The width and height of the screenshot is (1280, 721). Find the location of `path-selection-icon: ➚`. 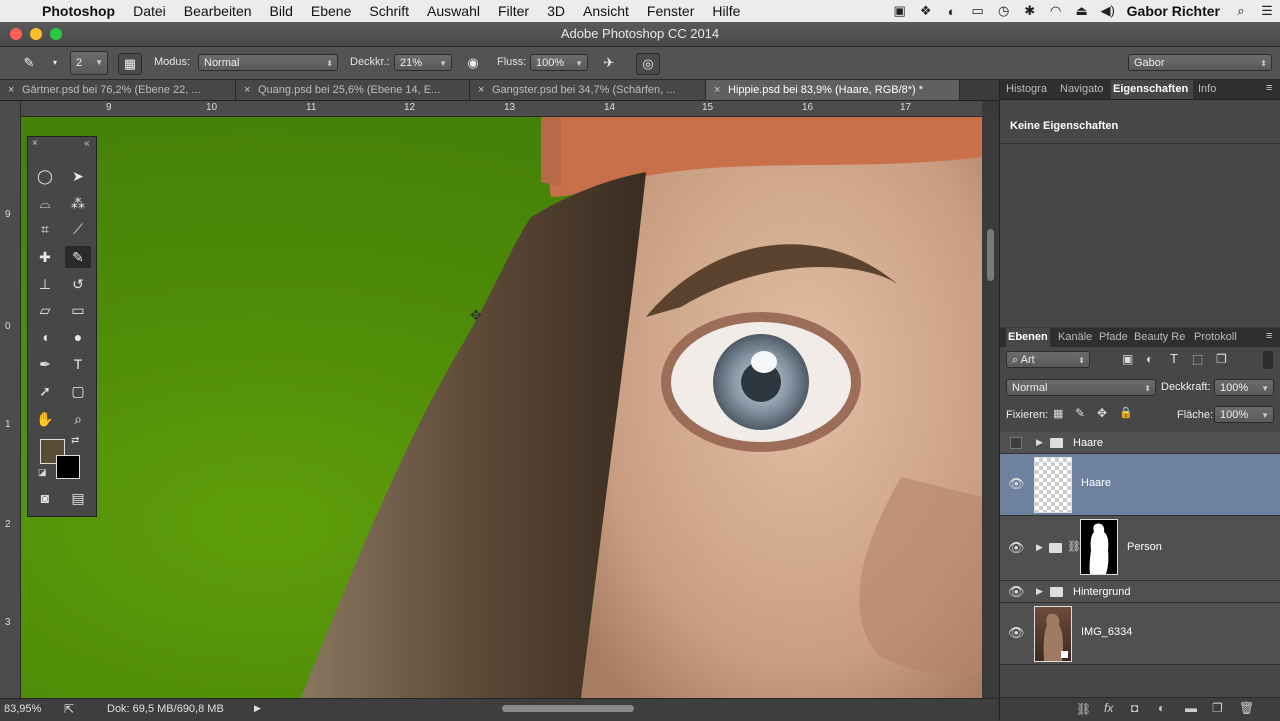

path-selection-icon: ➚ is located at coordinates (45, 391).